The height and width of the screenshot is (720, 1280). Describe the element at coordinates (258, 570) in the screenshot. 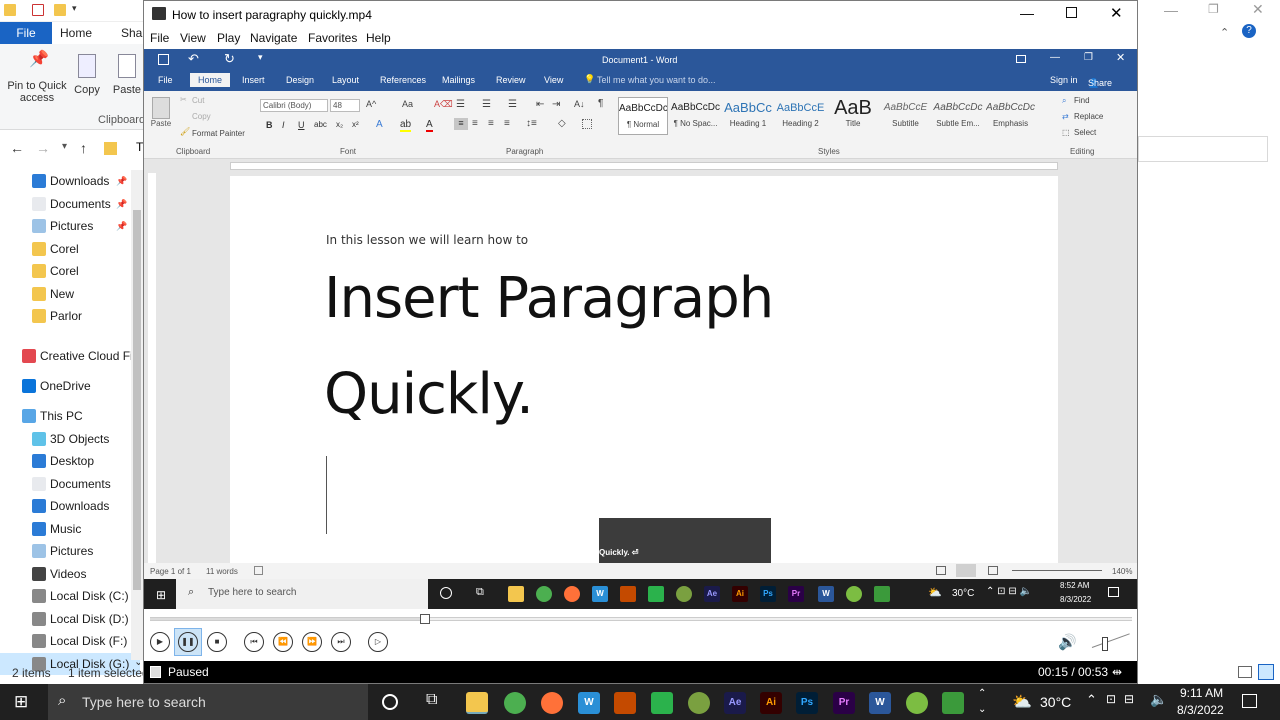

I see `proofing-icon` at that location.